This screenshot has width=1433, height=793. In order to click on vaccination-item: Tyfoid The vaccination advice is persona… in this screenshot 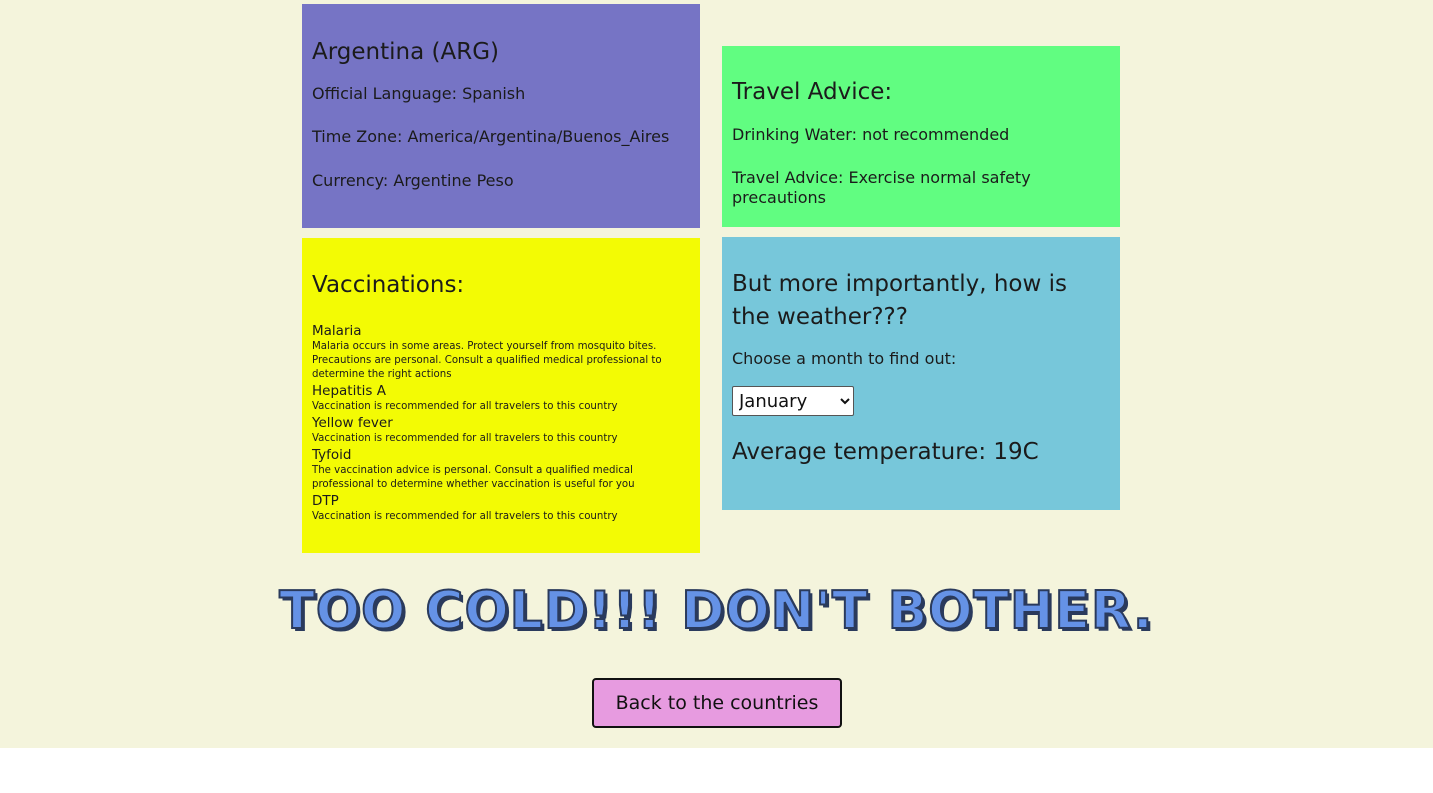, I will do `click(501, 469)`.